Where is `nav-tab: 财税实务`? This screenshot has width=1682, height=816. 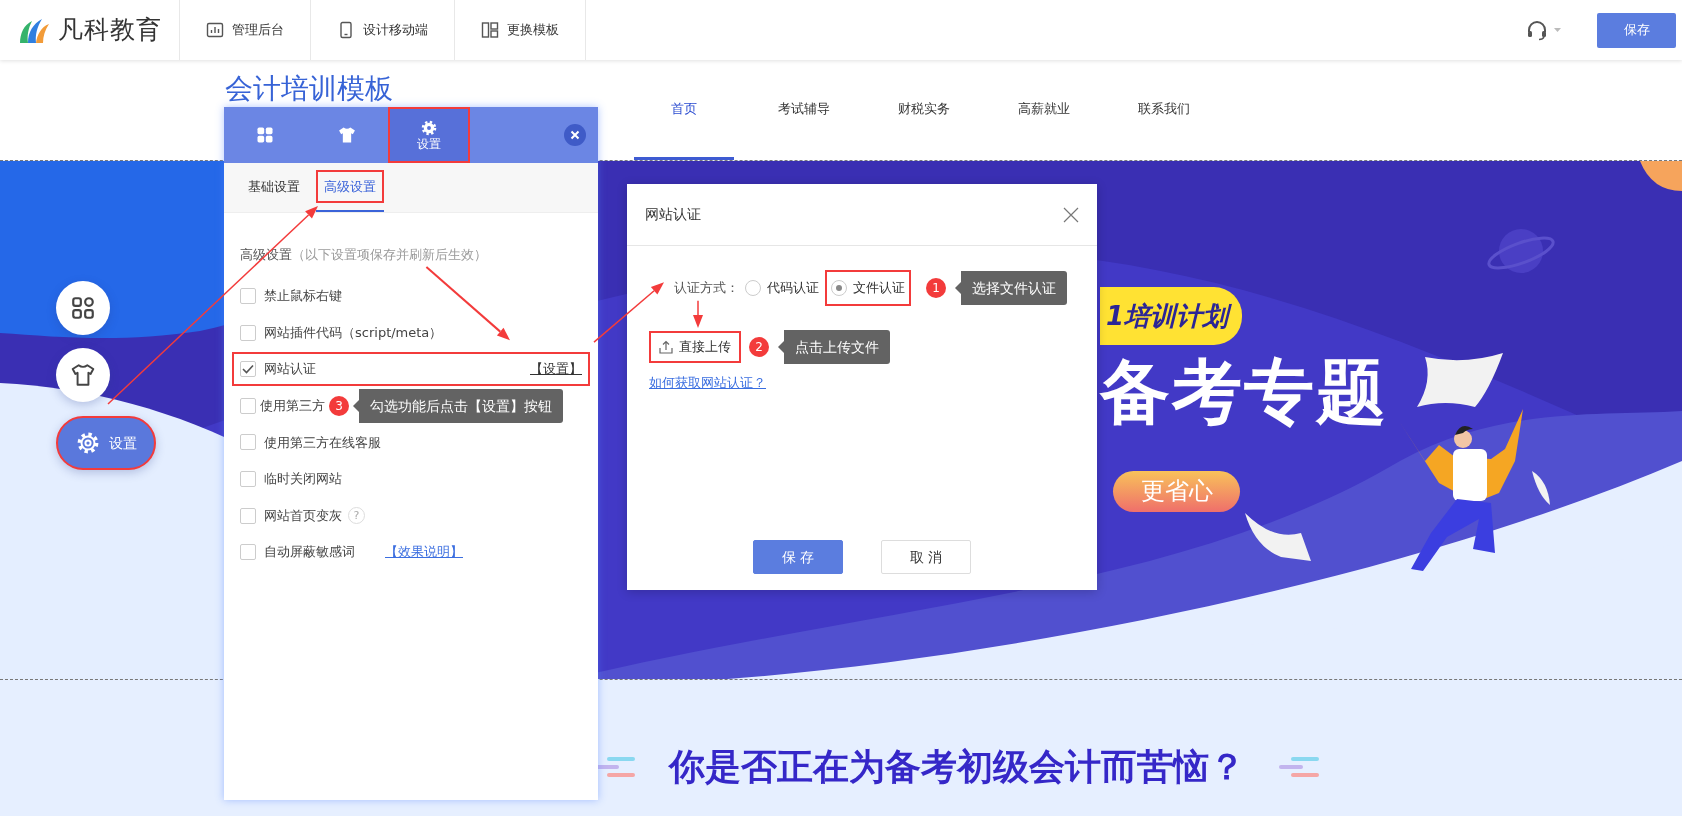
nav-tab: 财税实务 is located at coordinates (924, 110).